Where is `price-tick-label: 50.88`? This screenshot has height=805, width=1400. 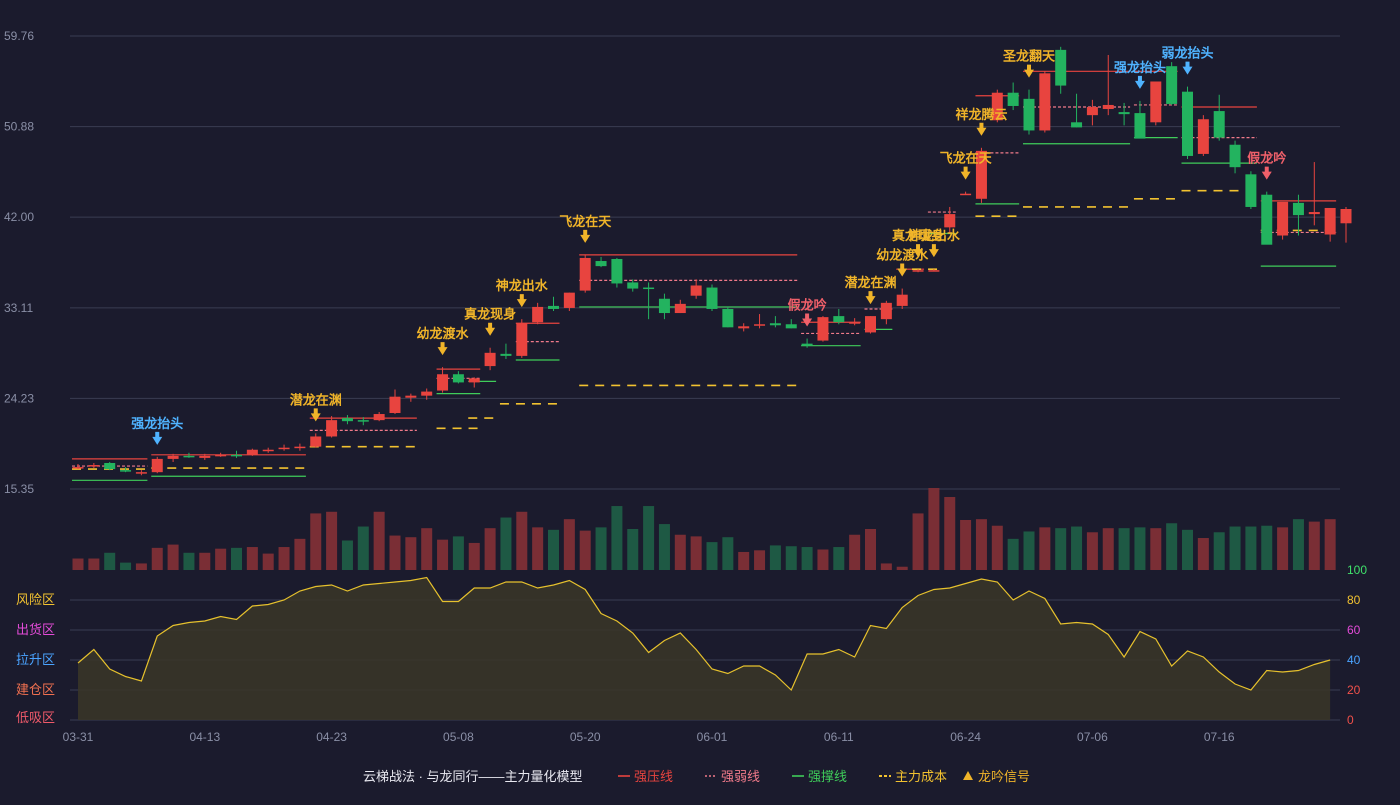
price-tick-label: 50.88 is located at coordinates (19, 127).